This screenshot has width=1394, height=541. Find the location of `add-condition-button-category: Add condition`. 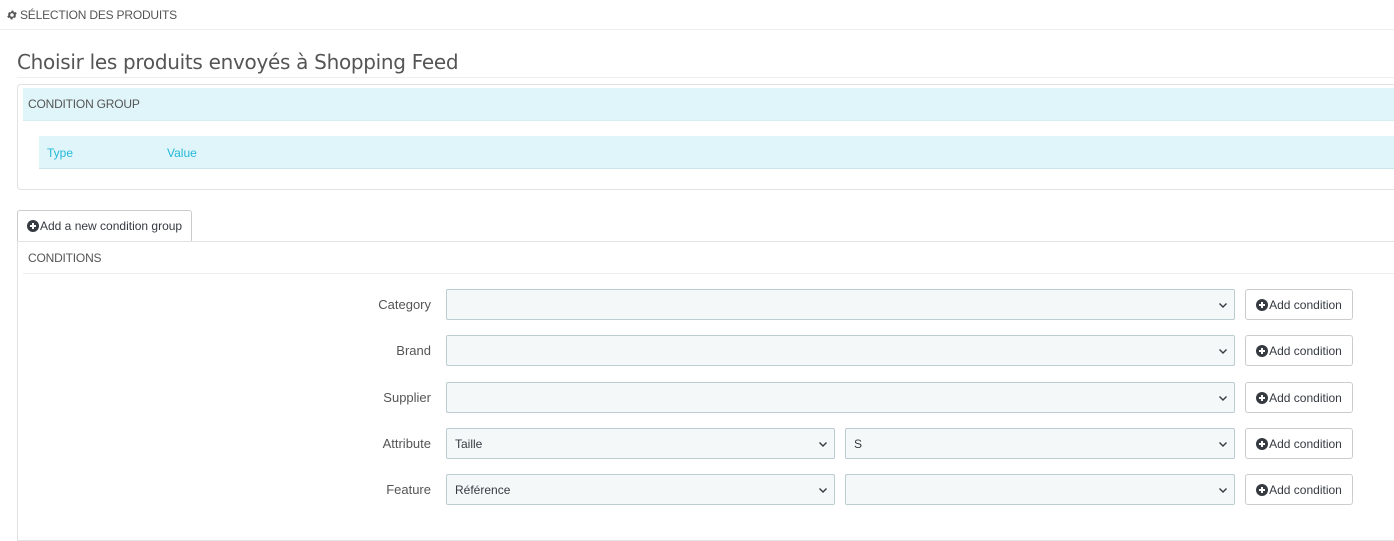

add-condition-button-category: Add condition is located at coordinates (1299, 304).